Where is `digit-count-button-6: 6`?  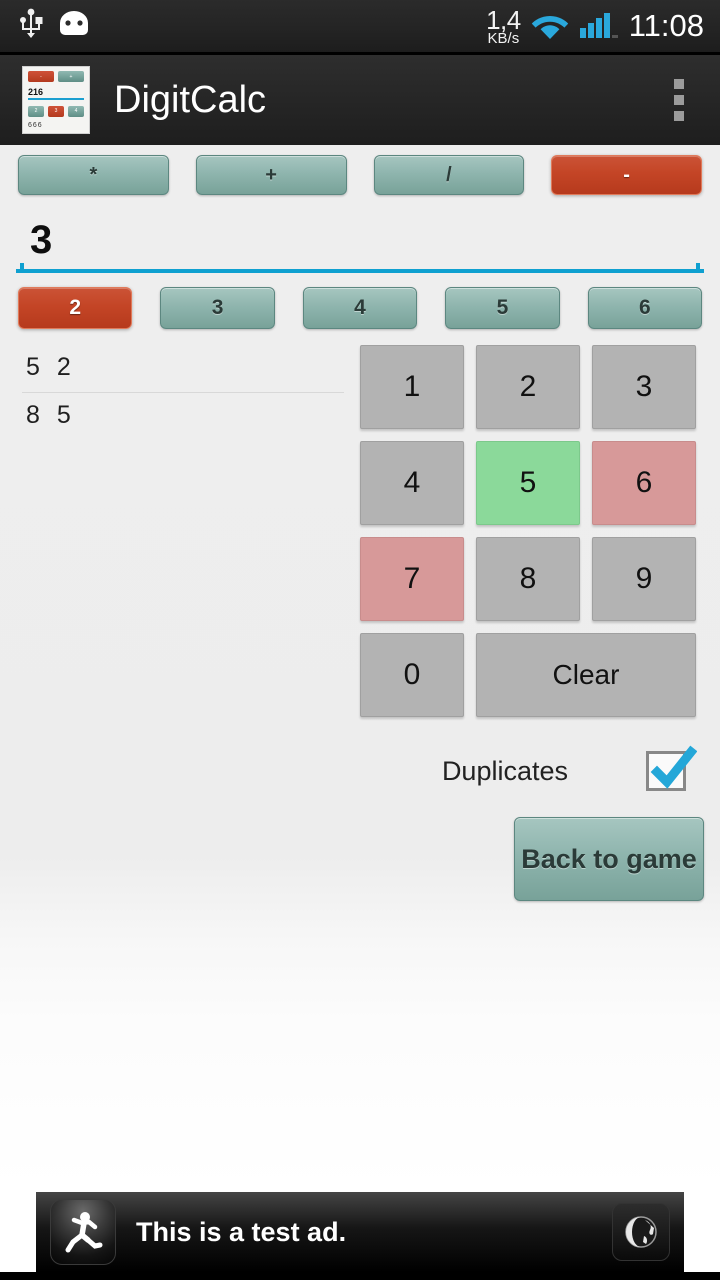 digit-count-button-6: 6 is located at coordinates (645, 308).